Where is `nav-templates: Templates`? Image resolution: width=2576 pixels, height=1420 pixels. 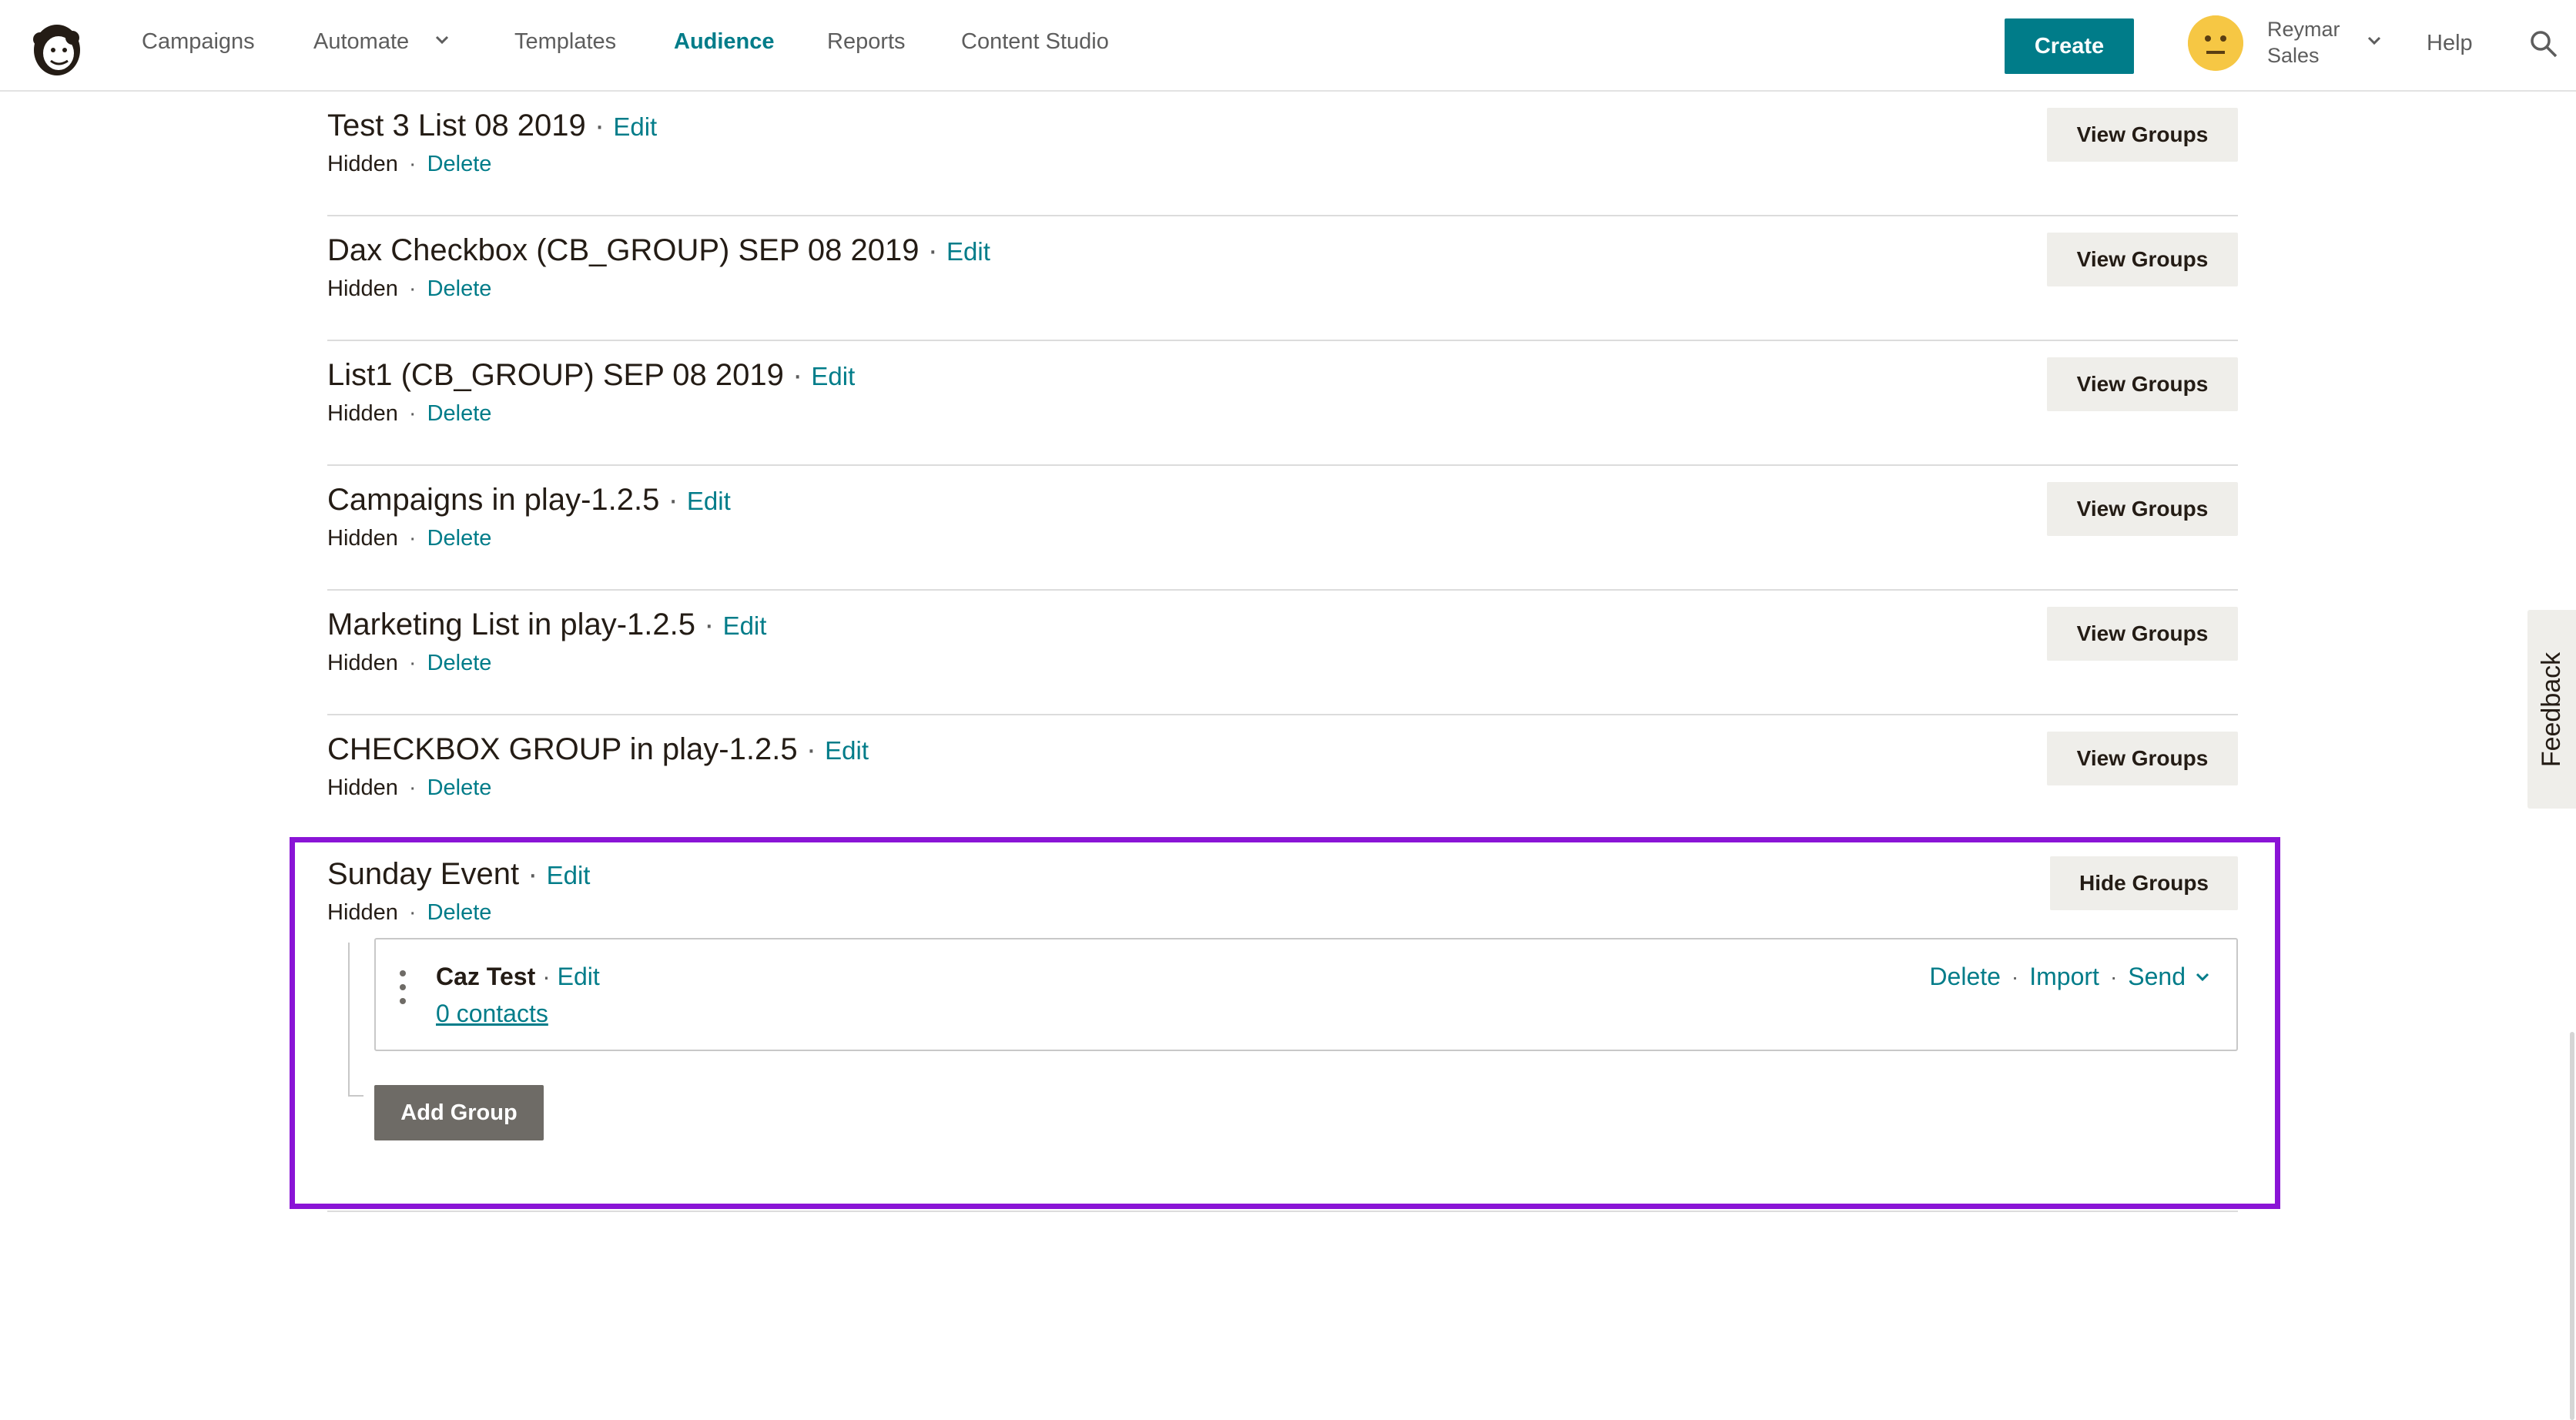 nav-templates: Templates is located at coordinates (565, 42).